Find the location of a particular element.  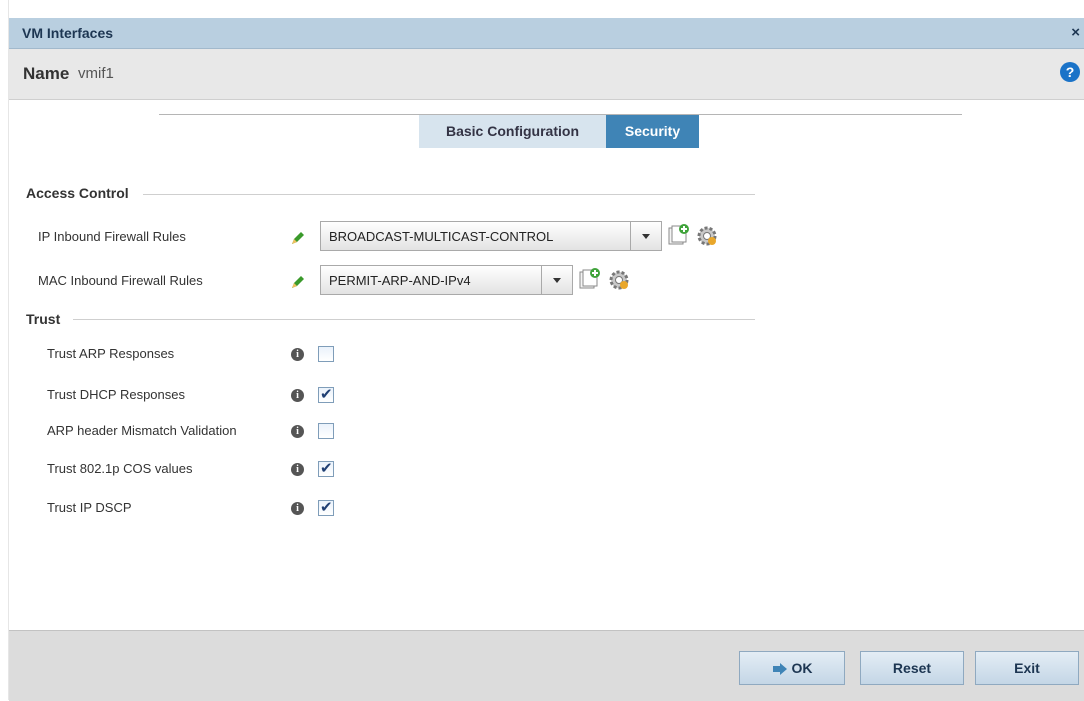

trust-heading: Trust is located at coordinates (43, 319).